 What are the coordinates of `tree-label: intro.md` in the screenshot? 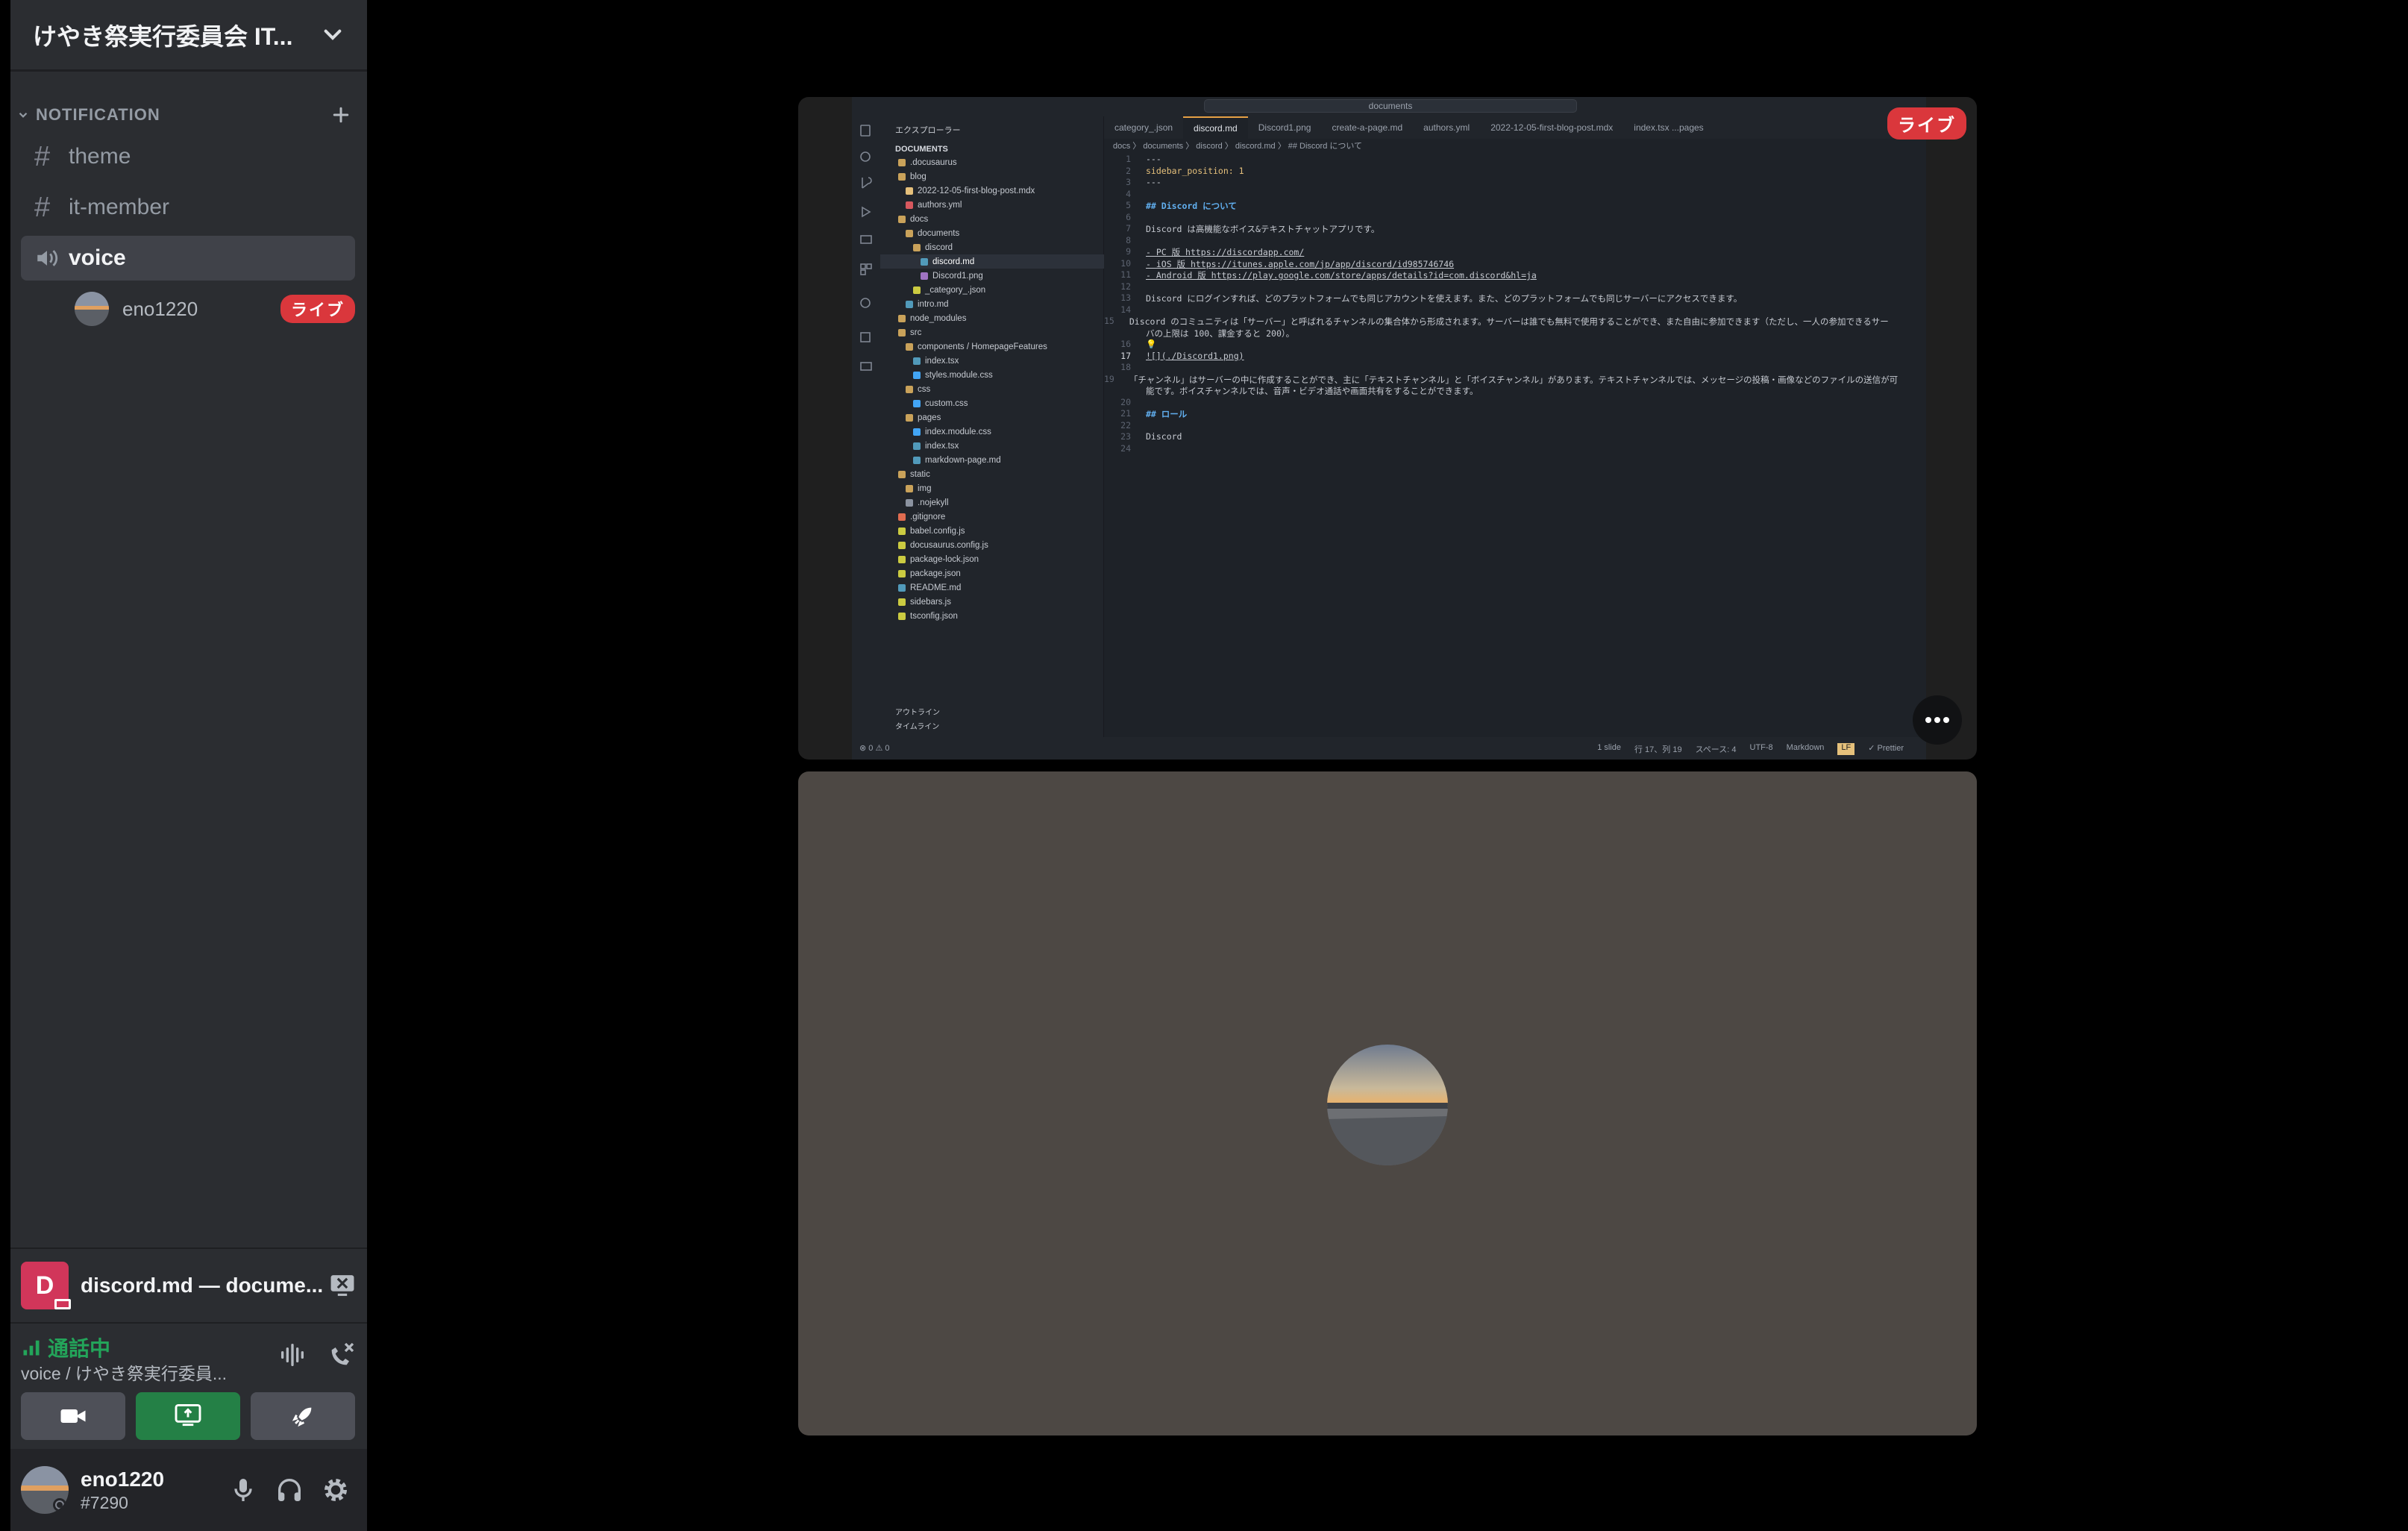 It's located at (933, 304).